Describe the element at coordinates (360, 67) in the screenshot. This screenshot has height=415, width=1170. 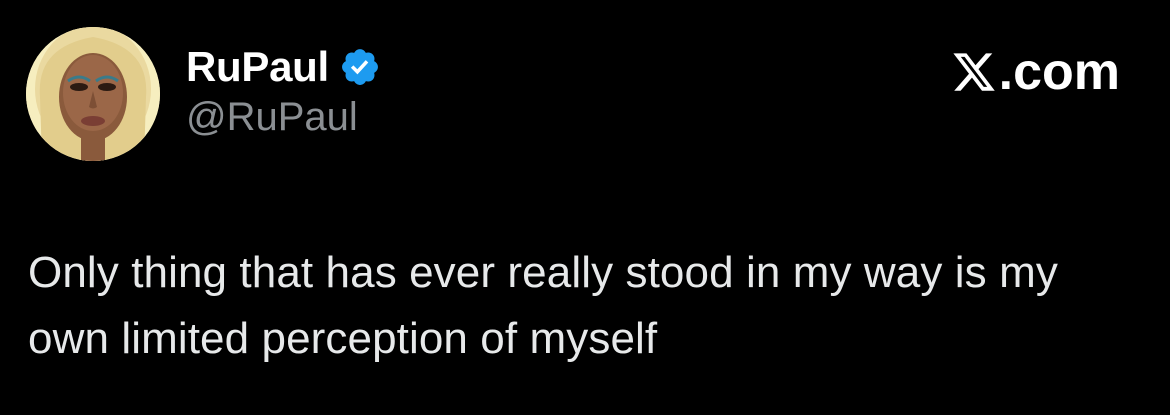
I see `verified-badge-icon` at that location.